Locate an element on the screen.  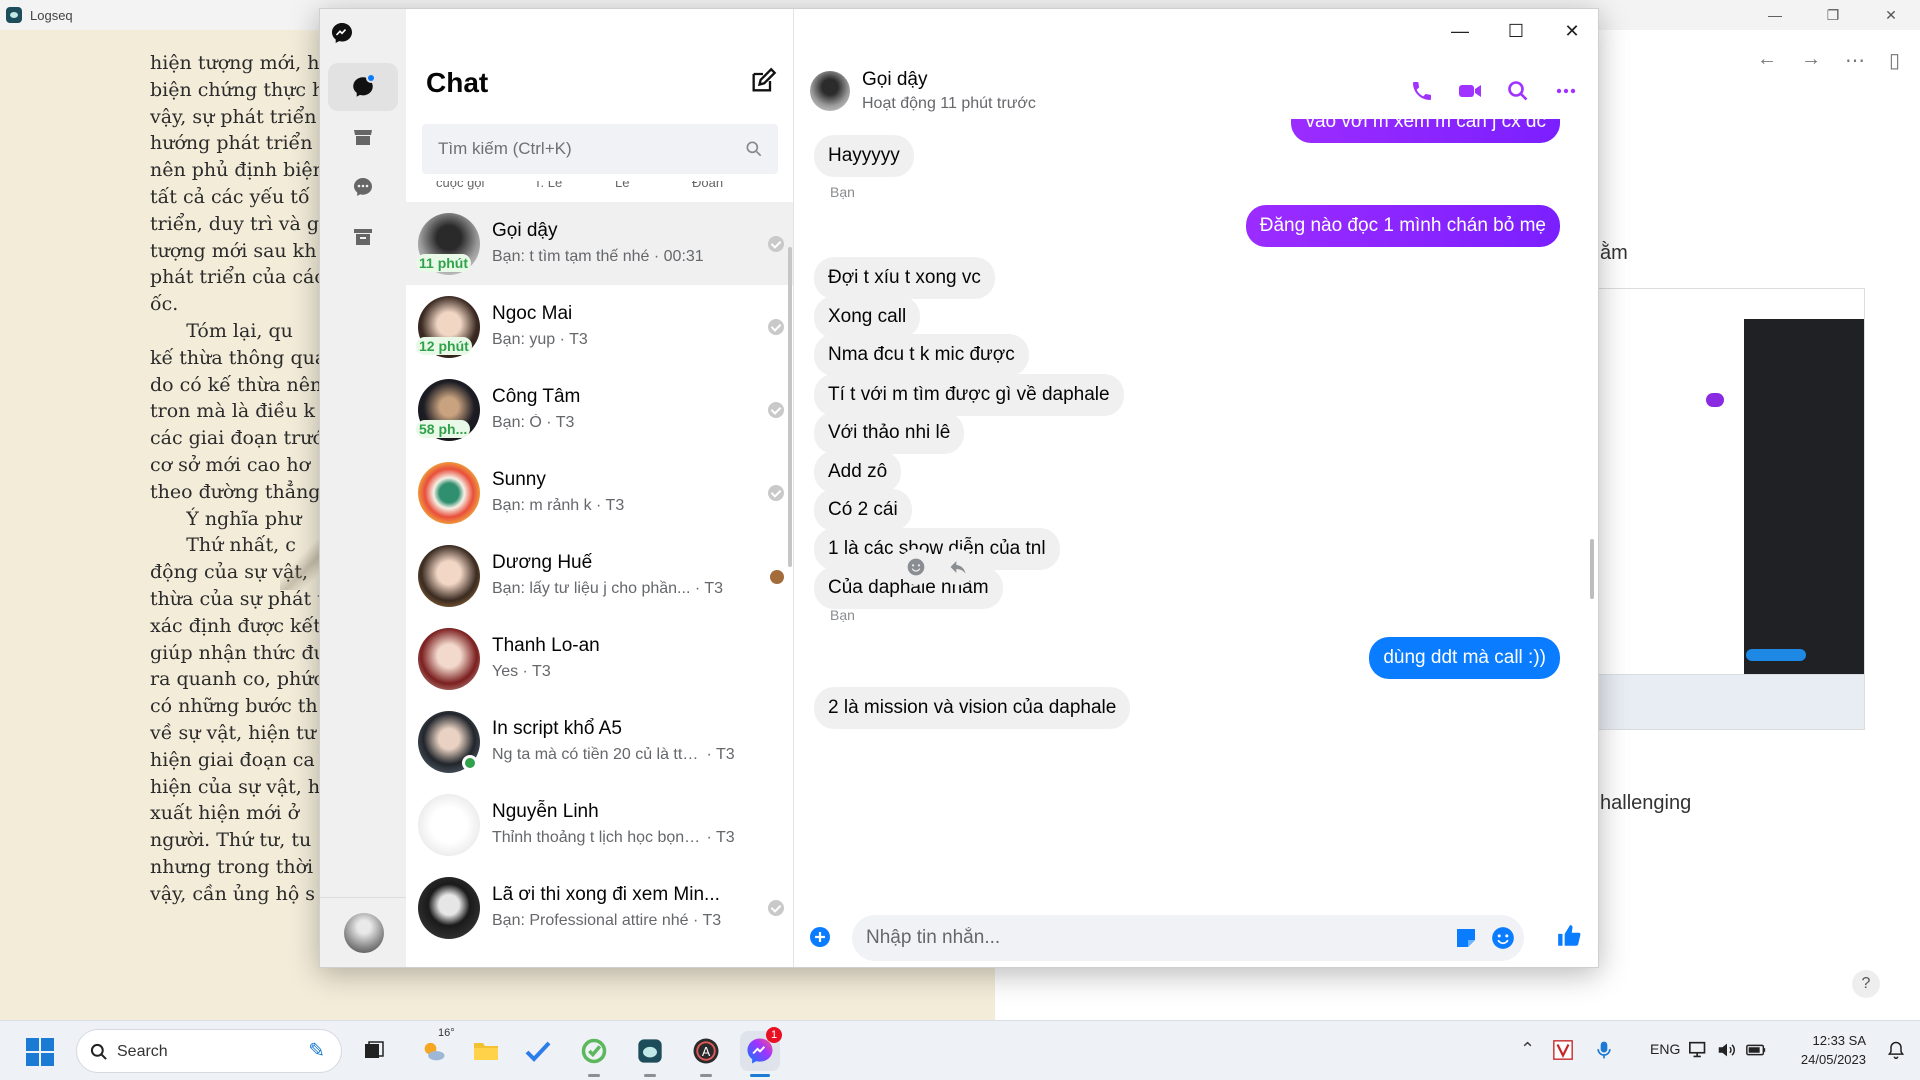
taskbar-weather: 16° is located at coordinates (434, 1049).